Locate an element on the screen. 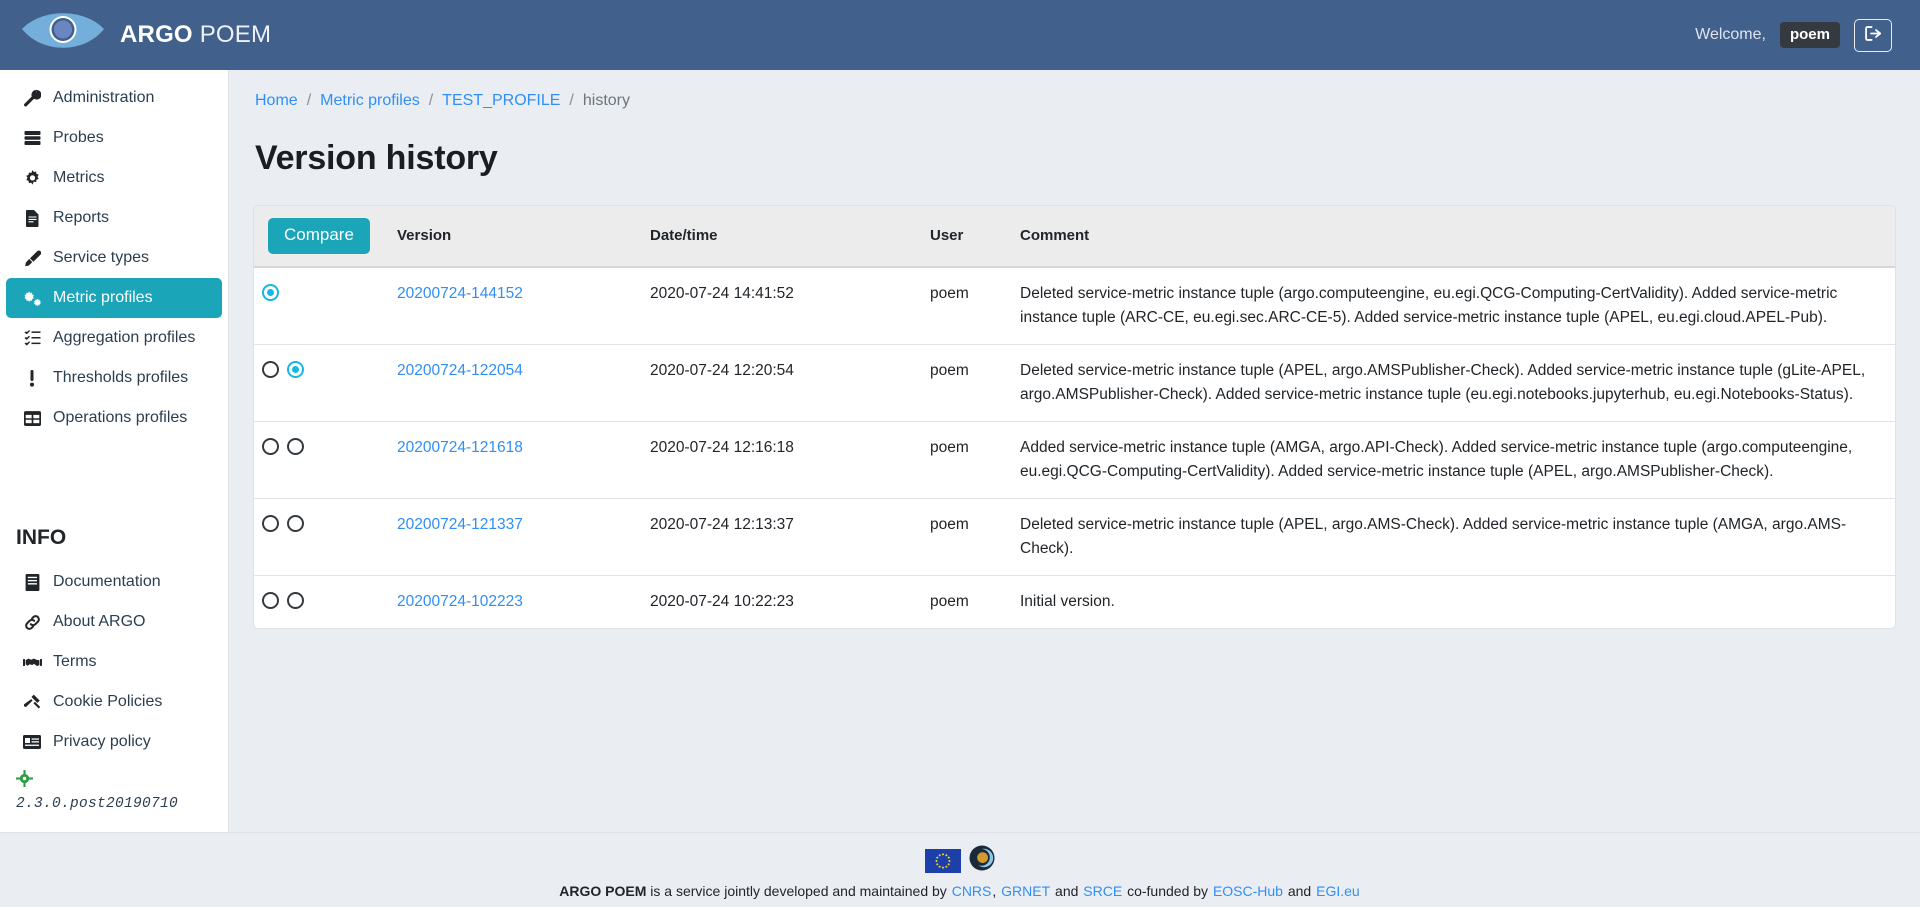  sidebar-item-service-types: Service types is located at coordinates (114, 258).